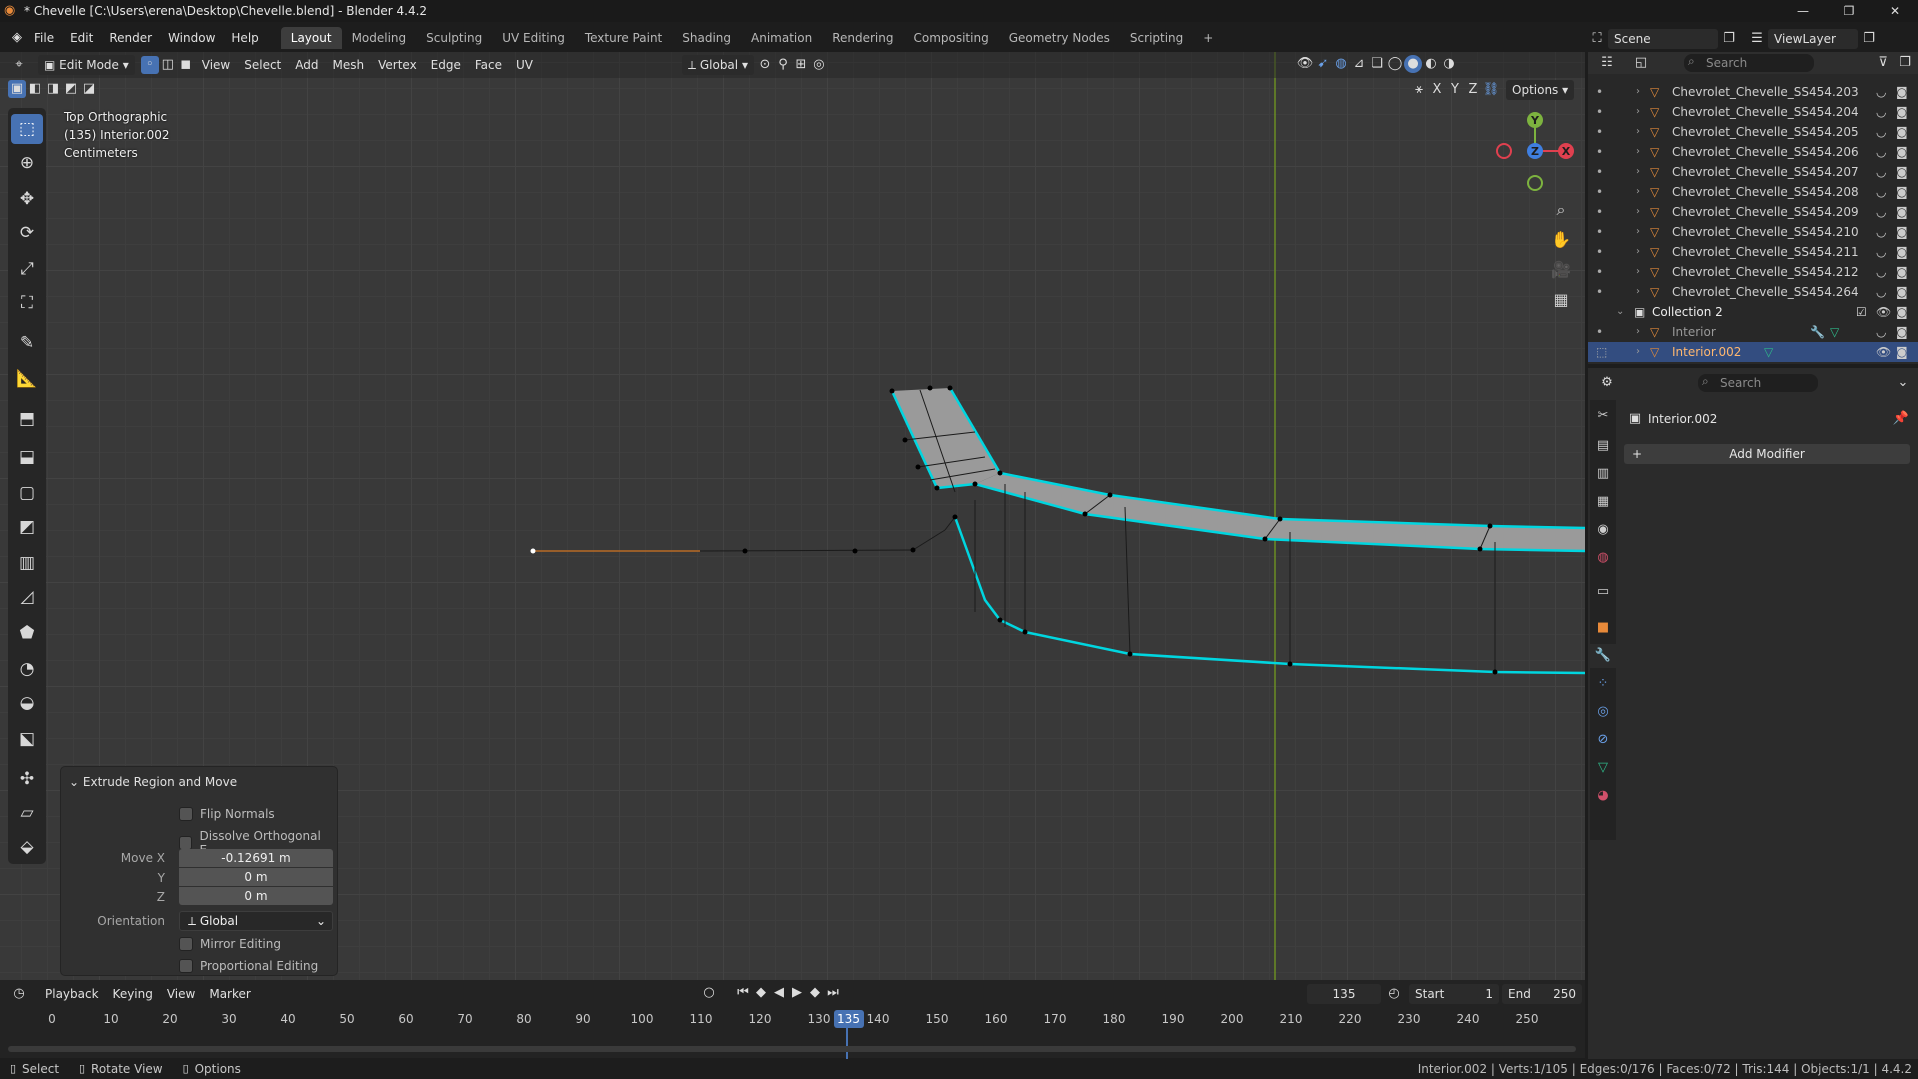  What do you see at coordinates (1603, 712) in the screenshot?
I see `physics-tab-icon: ◎` at bounding box center [1603, 712].